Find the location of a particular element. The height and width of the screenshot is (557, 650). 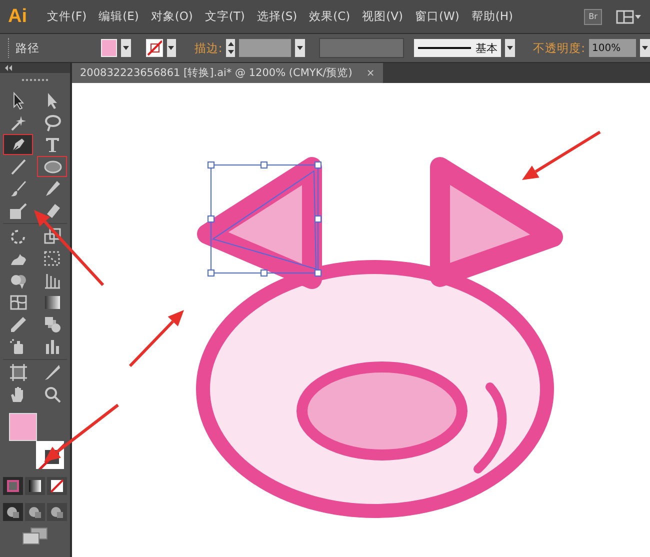

gradient-icon is located at coordinates (52, 302).